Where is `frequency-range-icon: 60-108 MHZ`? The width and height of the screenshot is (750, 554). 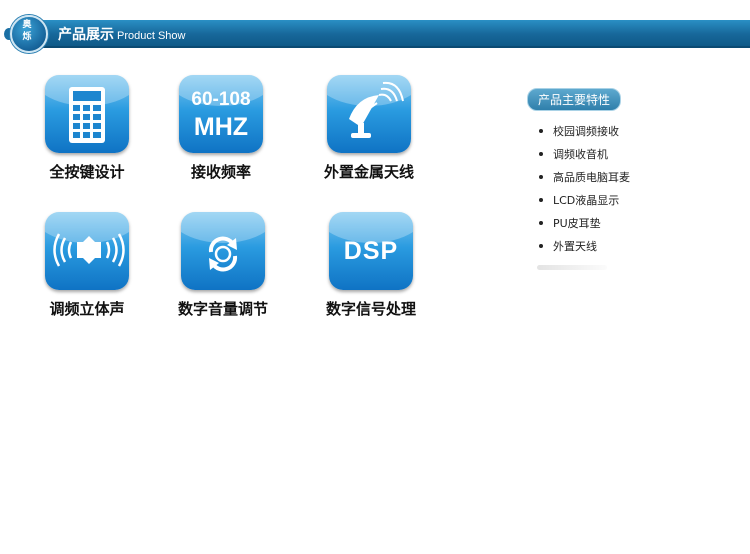
frequency-range-icon: 60-108 MHZ is located at coordinates (221, 114).